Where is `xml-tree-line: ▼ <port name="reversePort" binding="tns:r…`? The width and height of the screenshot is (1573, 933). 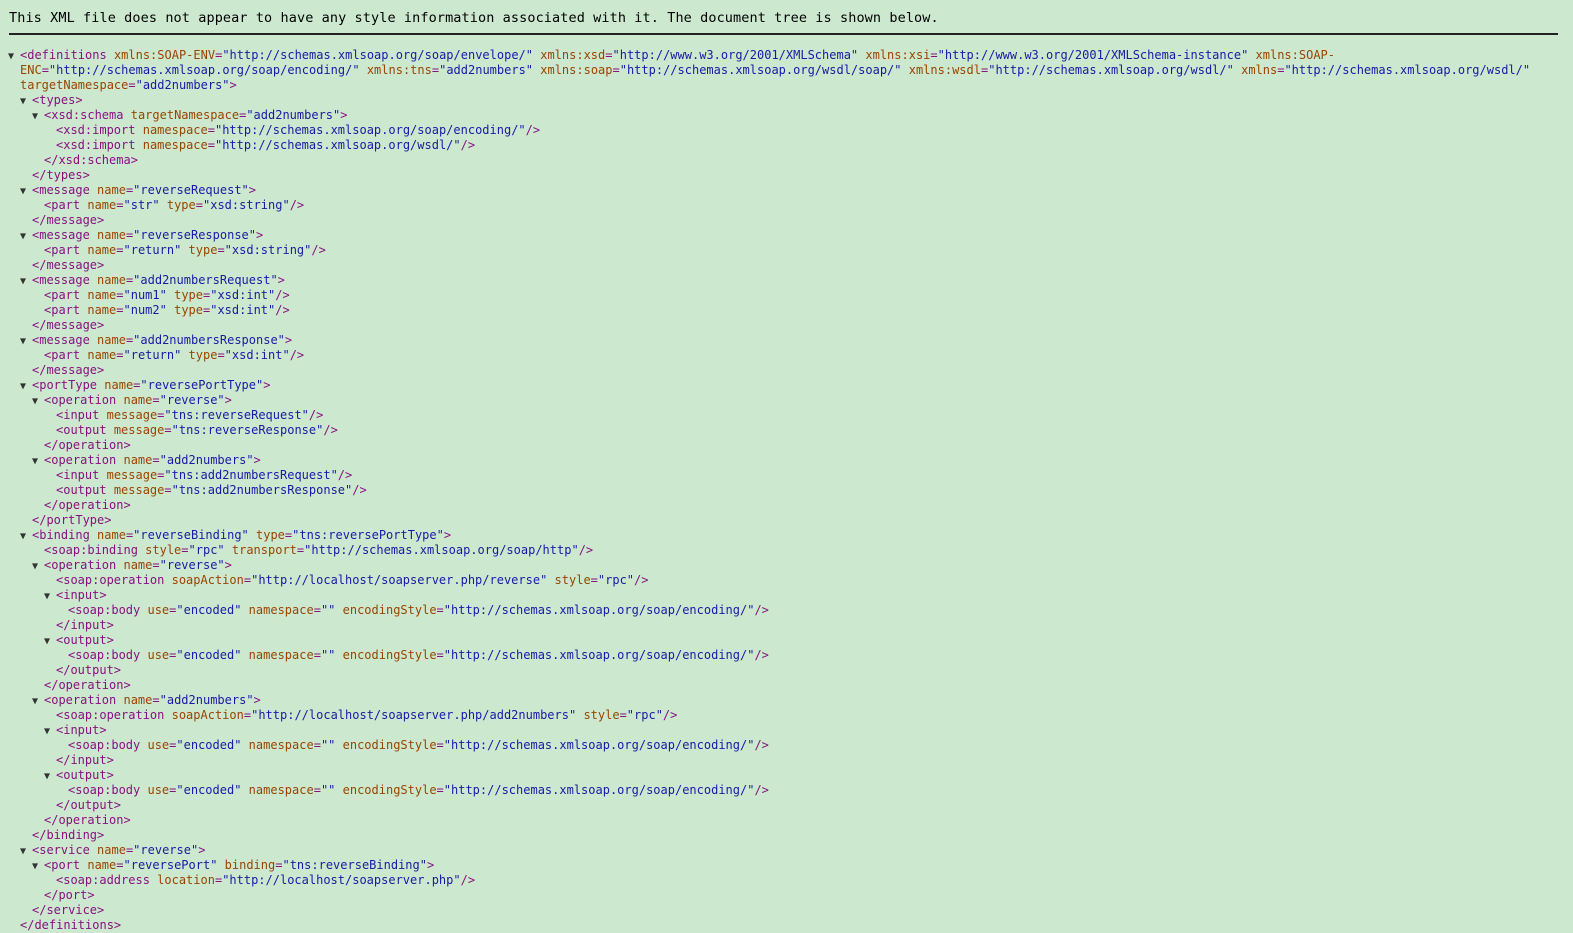
xml-tree-line: ▼ <port name="reversePort" binding="tns:r… is located at coordinates (785, 865).